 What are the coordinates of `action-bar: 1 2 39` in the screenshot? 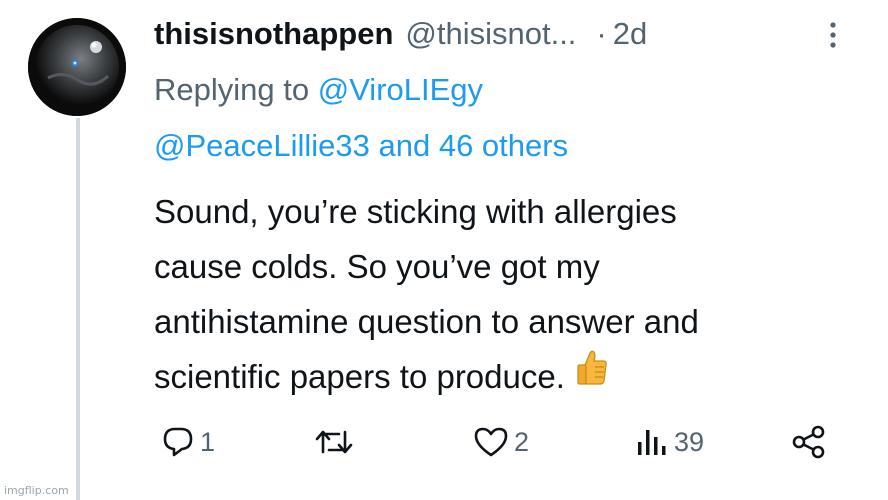 It's located at (444, 442).